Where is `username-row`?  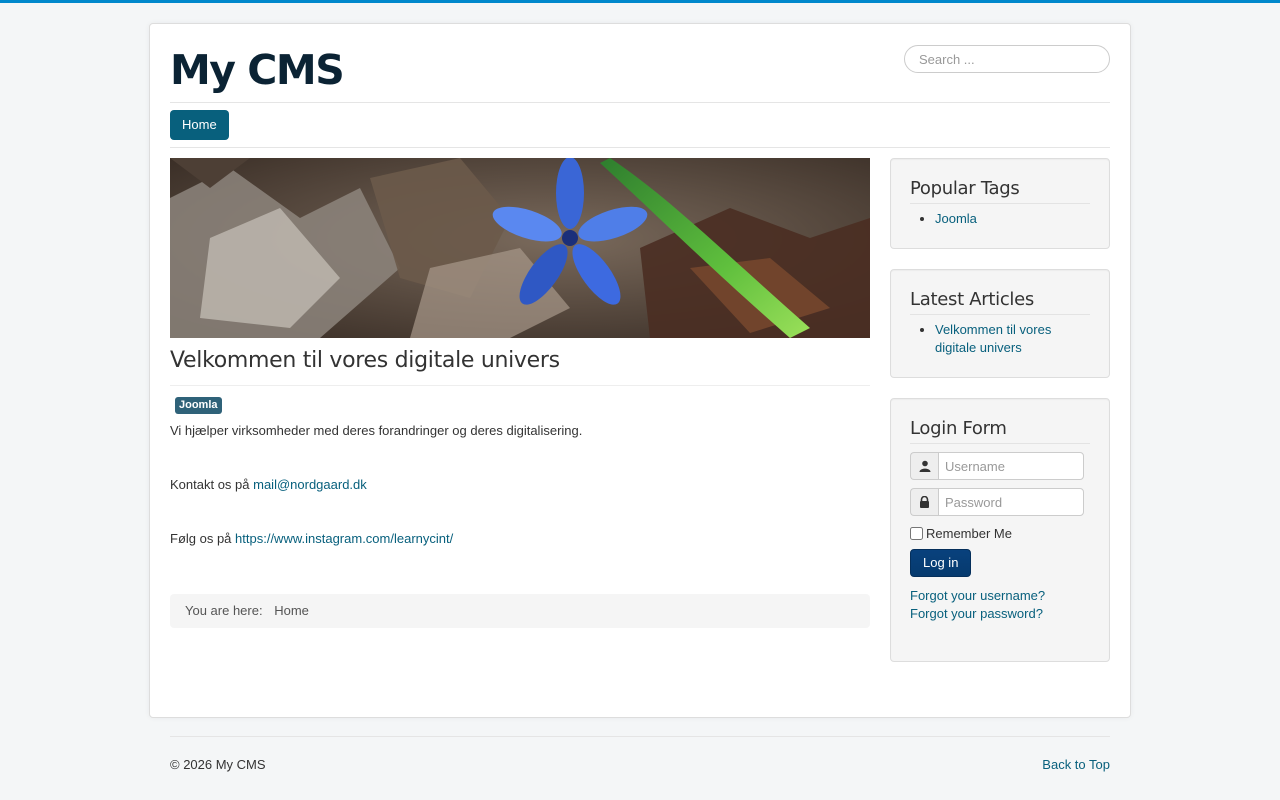 username-row is located at coordinates (1000, 466).